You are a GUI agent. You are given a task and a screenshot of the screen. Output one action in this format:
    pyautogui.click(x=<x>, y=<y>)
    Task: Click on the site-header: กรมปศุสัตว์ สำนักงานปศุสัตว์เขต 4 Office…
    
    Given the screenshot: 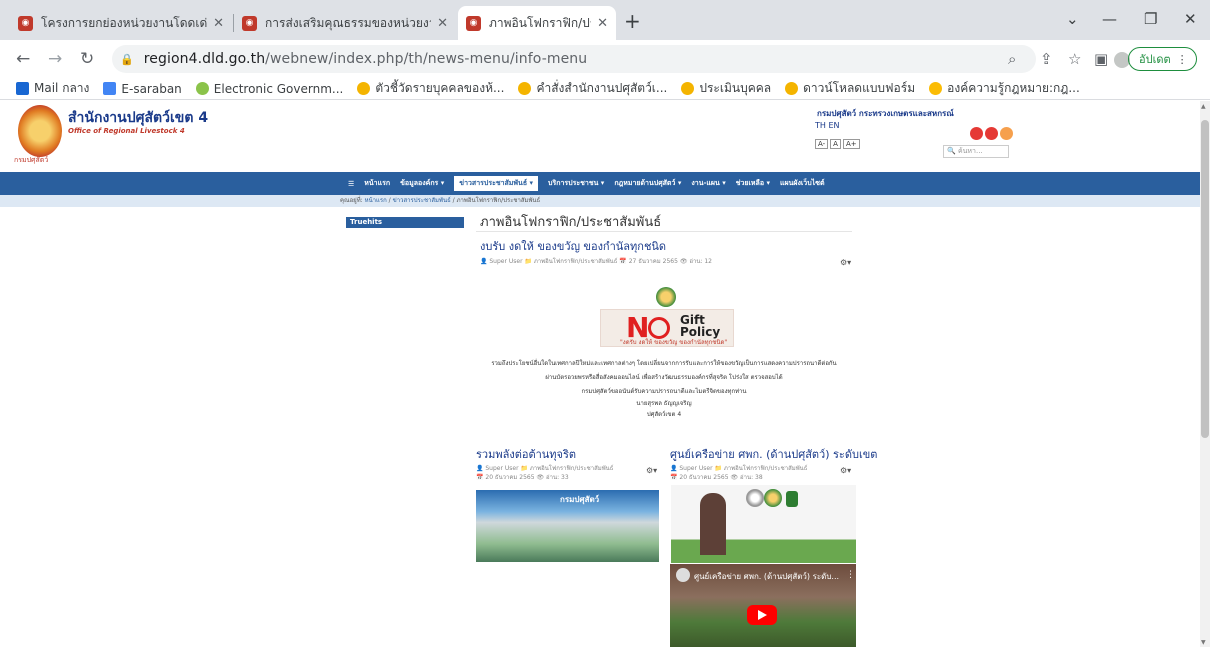 What is the action you would take?
    pyautogui.click(x=600, y=136)
    